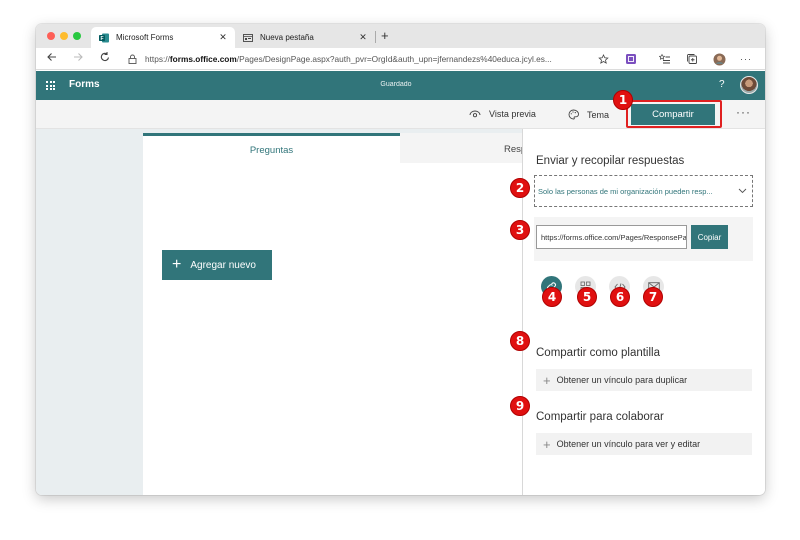  I want to click on duplicate-link-label: Obtener un vínculo para duplicar, so click(622, 380).